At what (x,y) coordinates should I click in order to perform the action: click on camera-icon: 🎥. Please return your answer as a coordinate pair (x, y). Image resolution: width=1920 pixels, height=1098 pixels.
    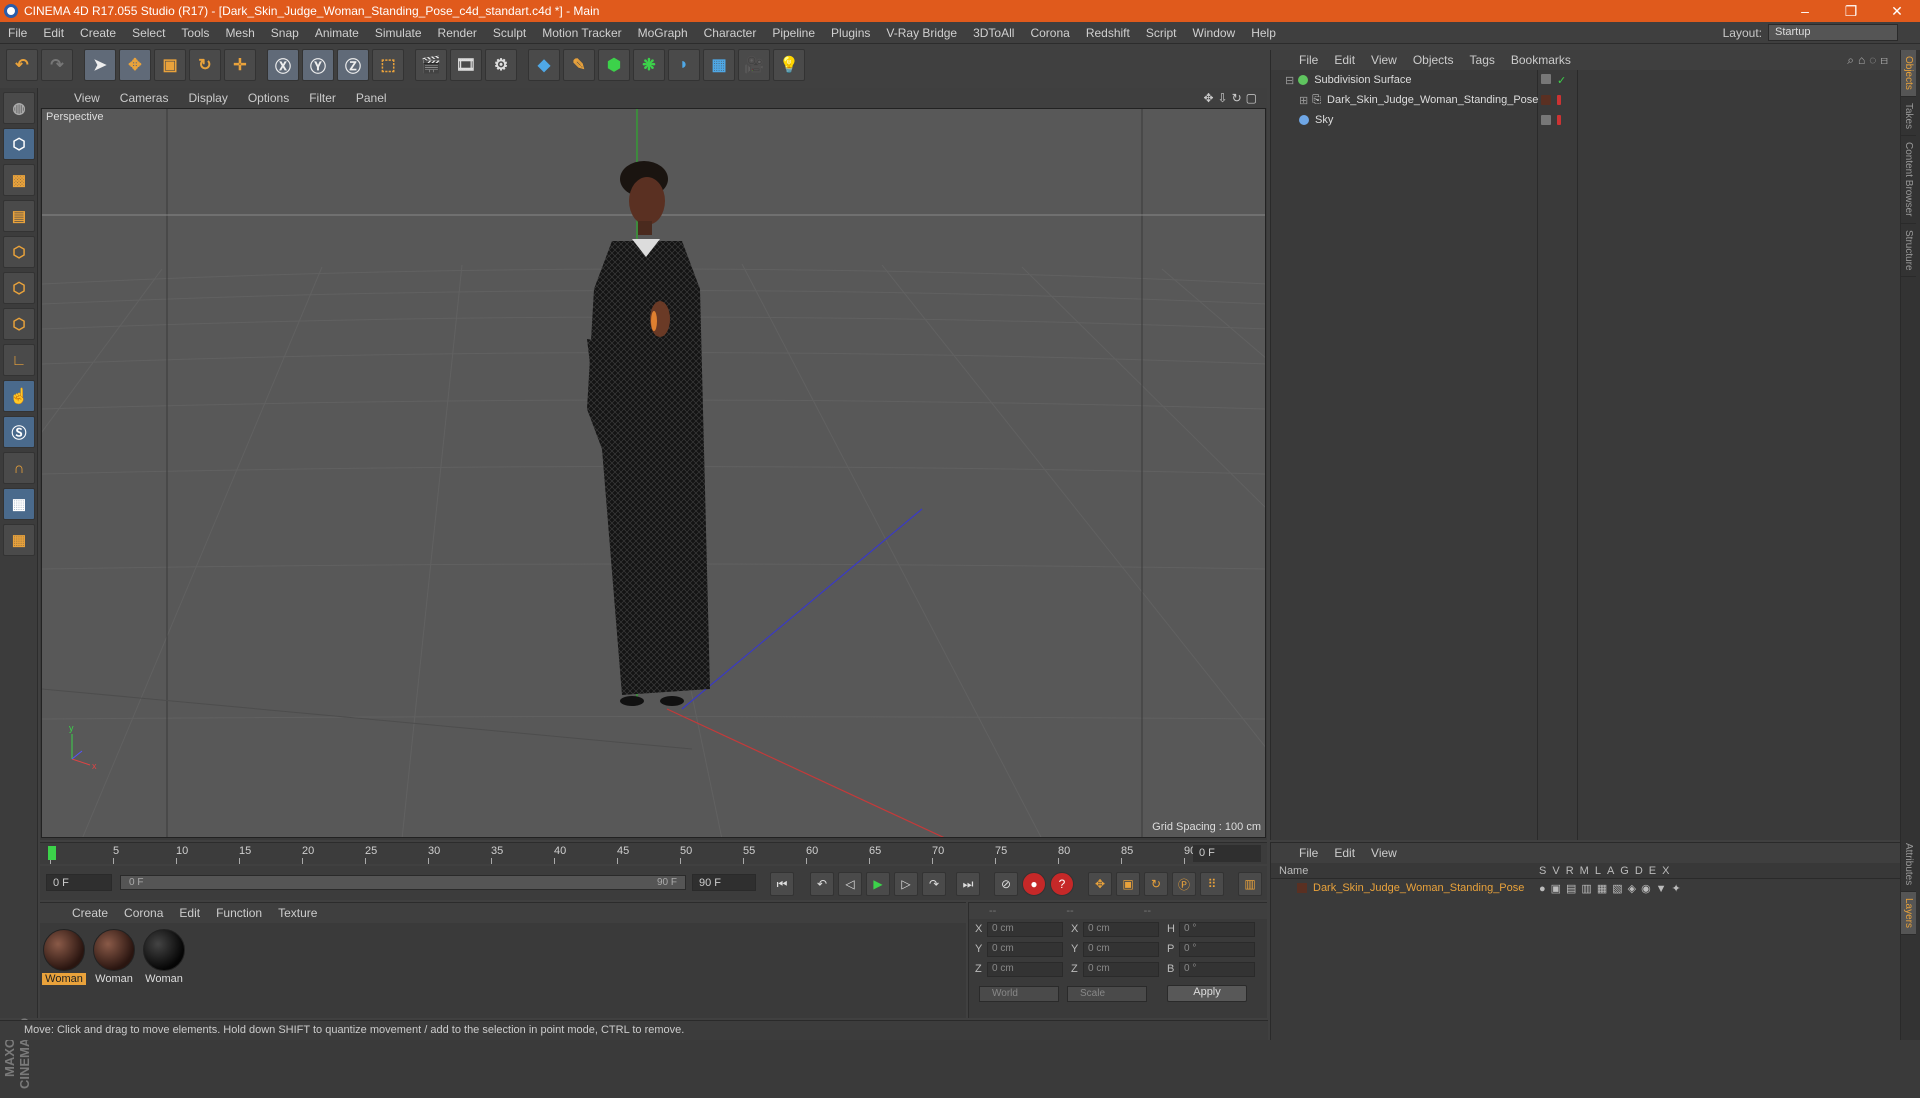
    Looking at the image, I should click on (754, 65).